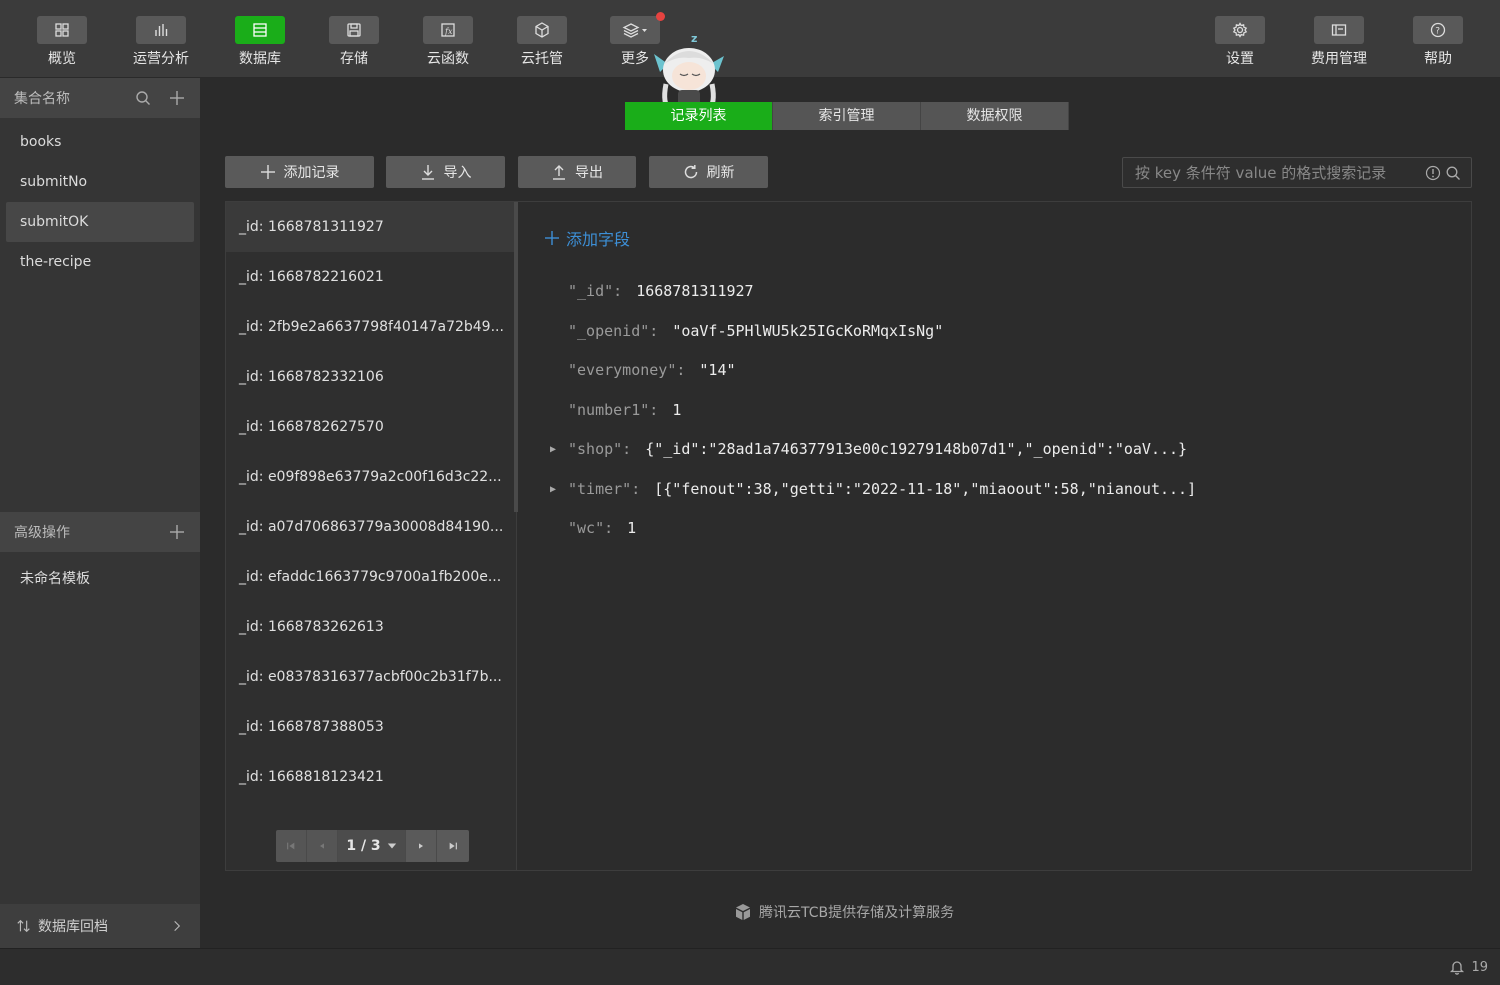 The height and width of the screenshot is (985, 1500). I want to click on next-page-button, so click(421, 846).